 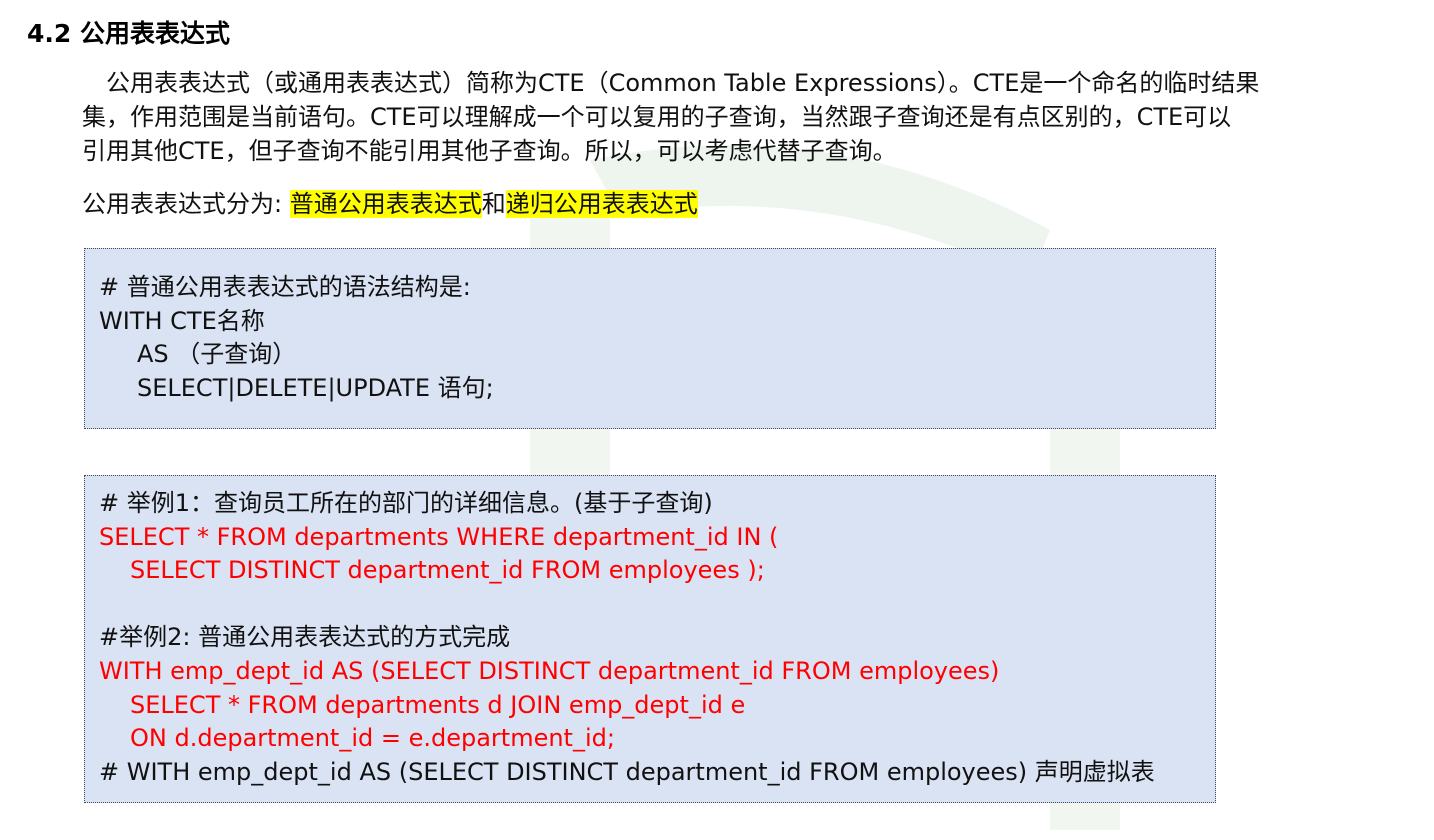 I want to click on code-comment: # 举例1：查询员工所在的部门的详细信息。(基于子查询), so click(x=406, y=503).